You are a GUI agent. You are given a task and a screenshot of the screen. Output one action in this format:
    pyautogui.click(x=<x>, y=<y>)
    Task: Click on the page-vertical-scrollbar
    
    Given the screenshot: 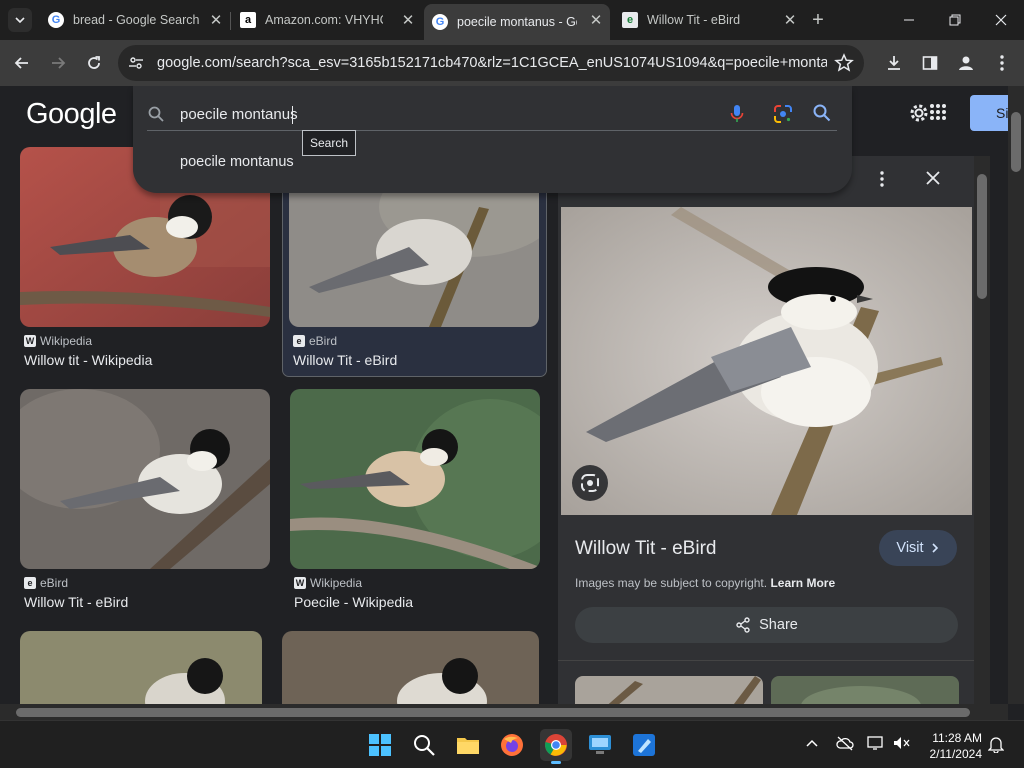 What is the action you would take?
    pyautogui.click(x=1016, y=395)
    